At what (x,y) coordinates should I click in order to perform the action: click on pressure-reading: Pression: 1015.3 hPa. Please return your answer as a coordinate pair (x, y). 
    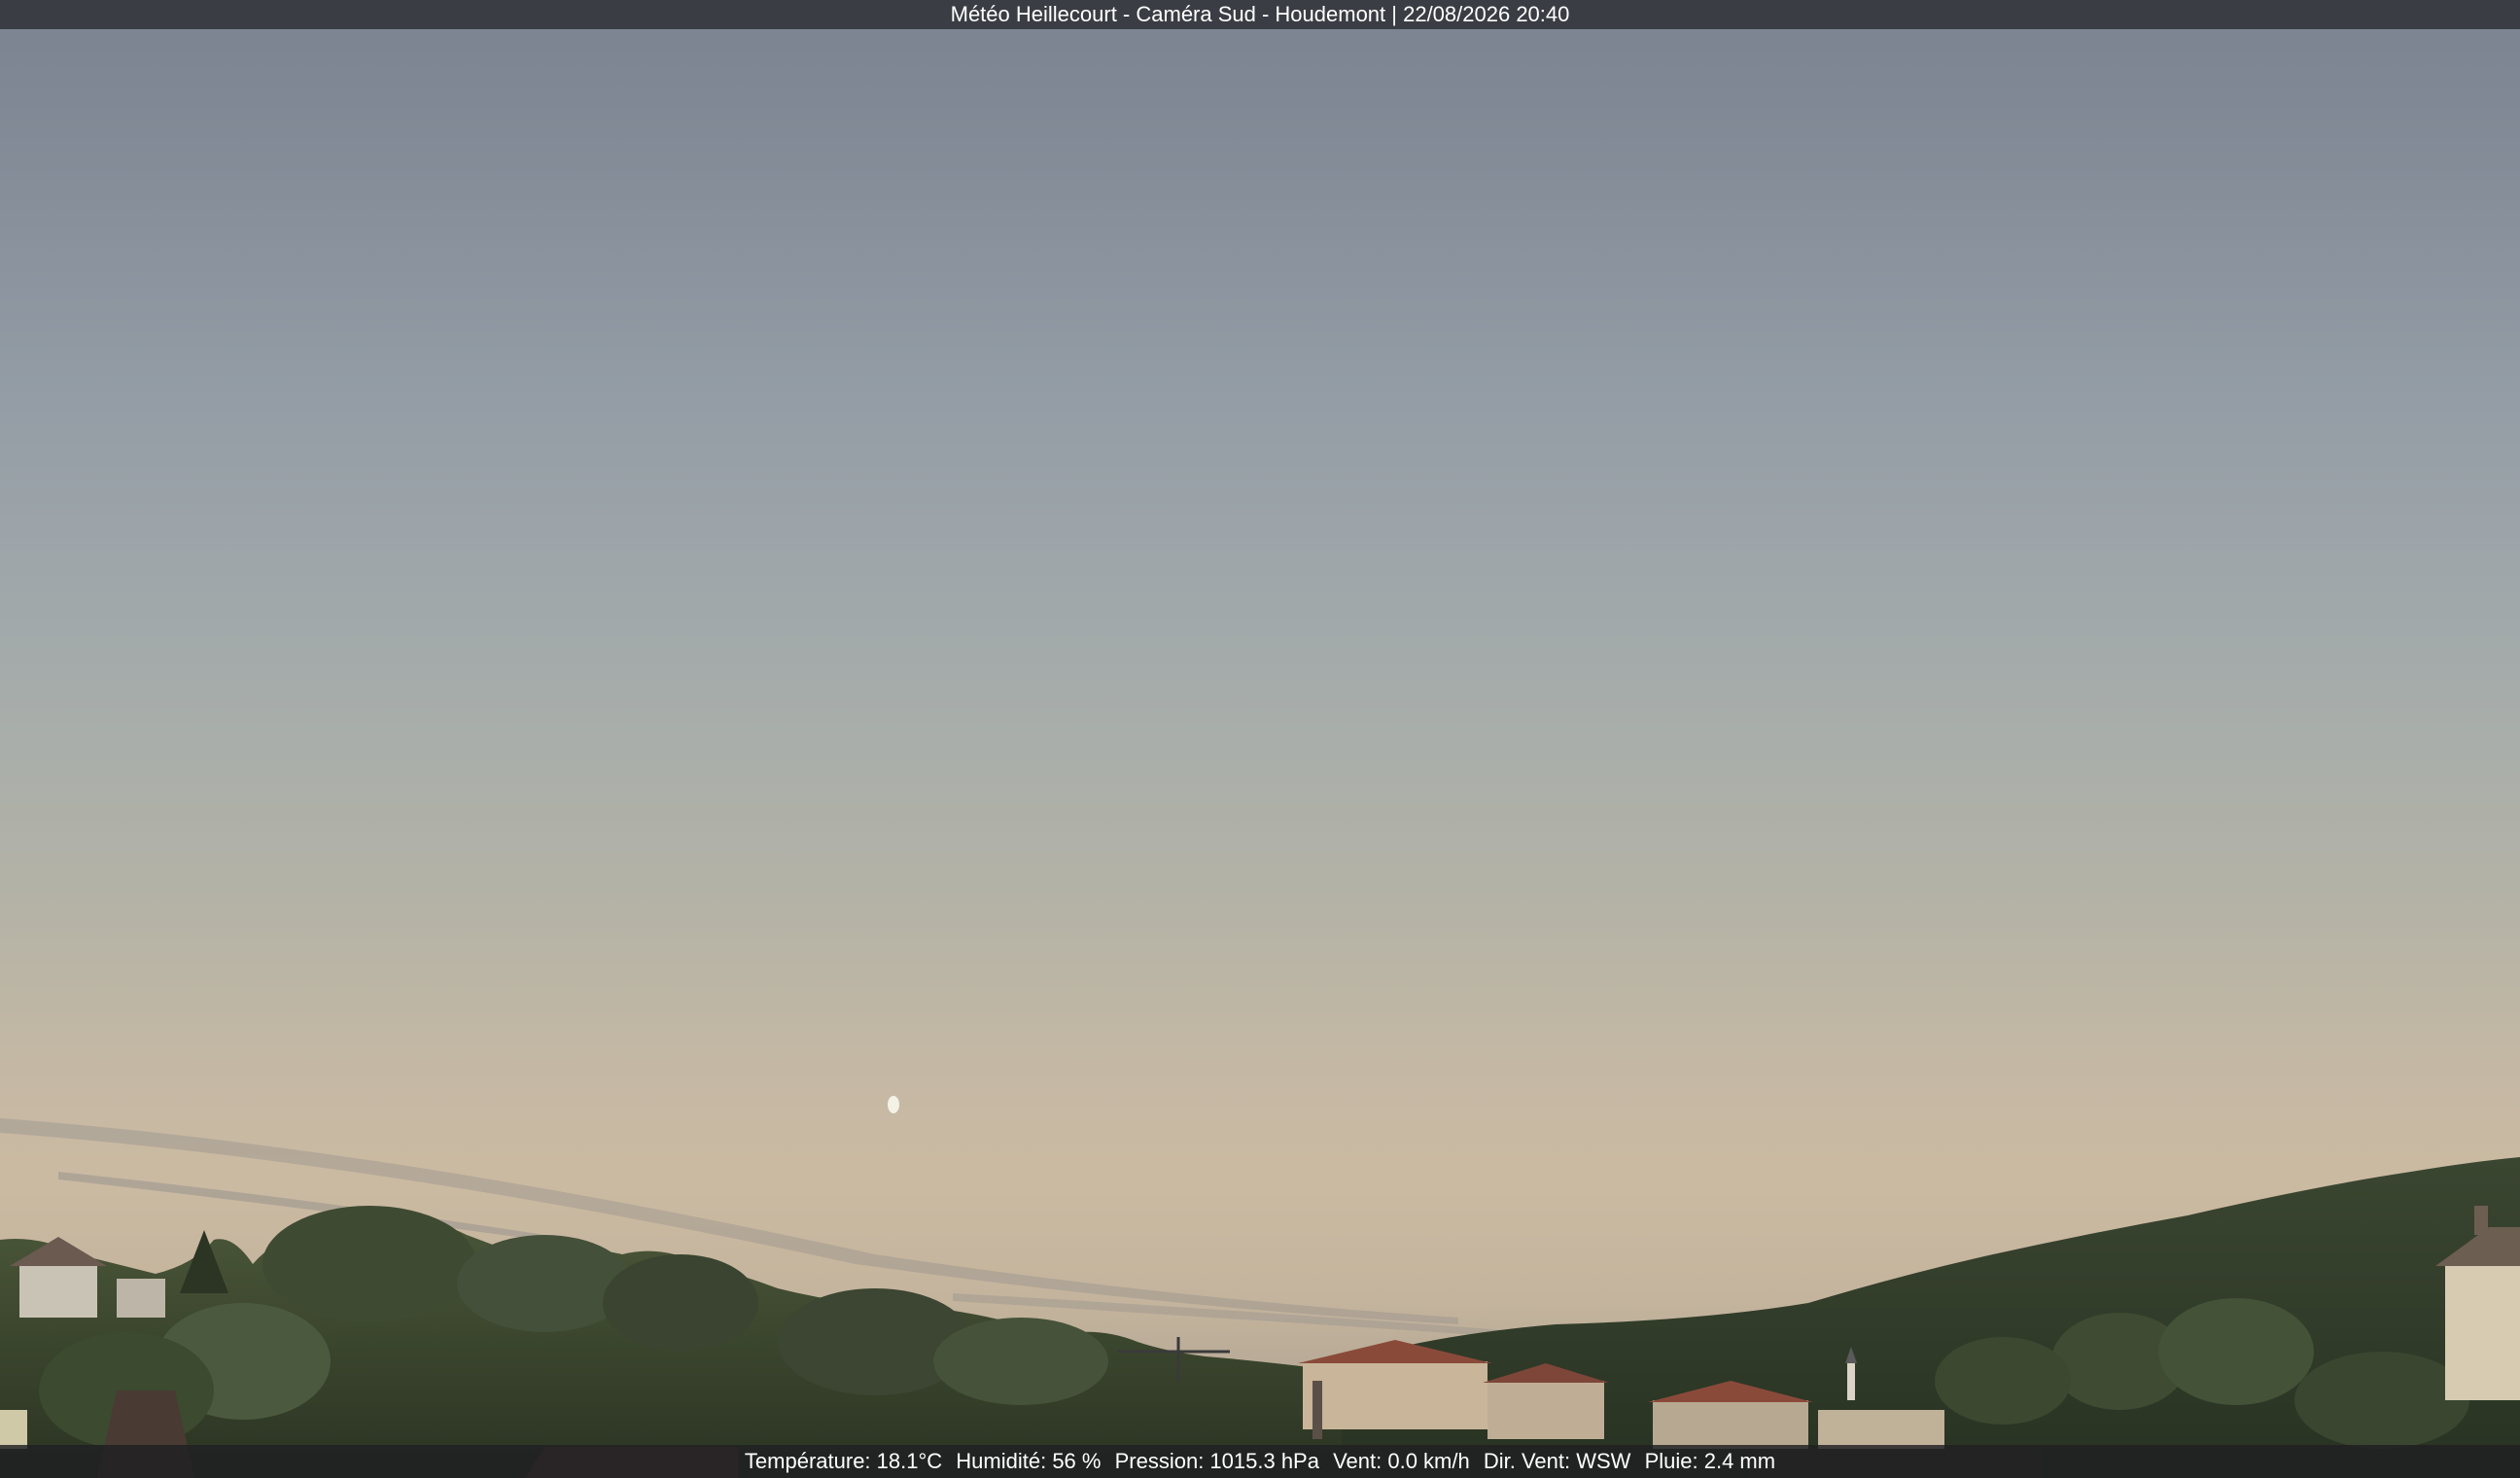
    Looking at the image, I should click on (1216, 1461).